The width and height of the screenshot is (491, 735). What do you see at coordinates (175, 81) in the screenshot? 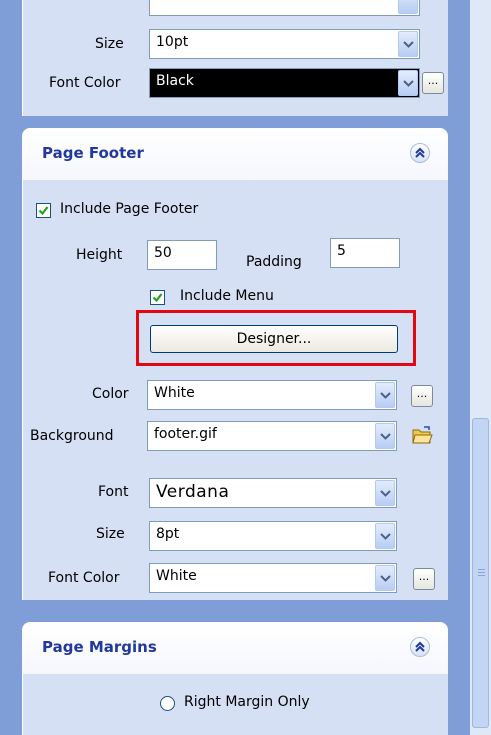
I see `font-color-value: Black` at bounding box center [175, 81].